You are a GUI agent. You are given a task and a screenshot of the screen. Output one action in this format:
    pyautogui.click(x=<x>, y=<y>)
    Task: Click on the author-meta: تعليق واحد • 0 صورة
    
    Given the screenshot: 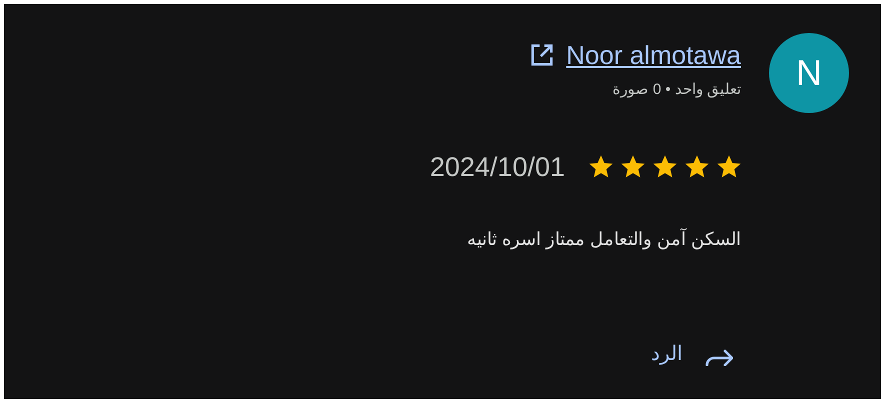 What is the action you would take?
    pyautogui.click(x=676, y=90)
    